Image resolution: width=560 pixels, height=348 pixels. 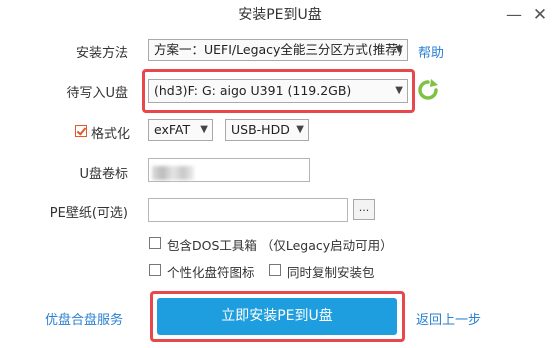 I want to click on format-label: 格式化, so click(x=111, y=134).